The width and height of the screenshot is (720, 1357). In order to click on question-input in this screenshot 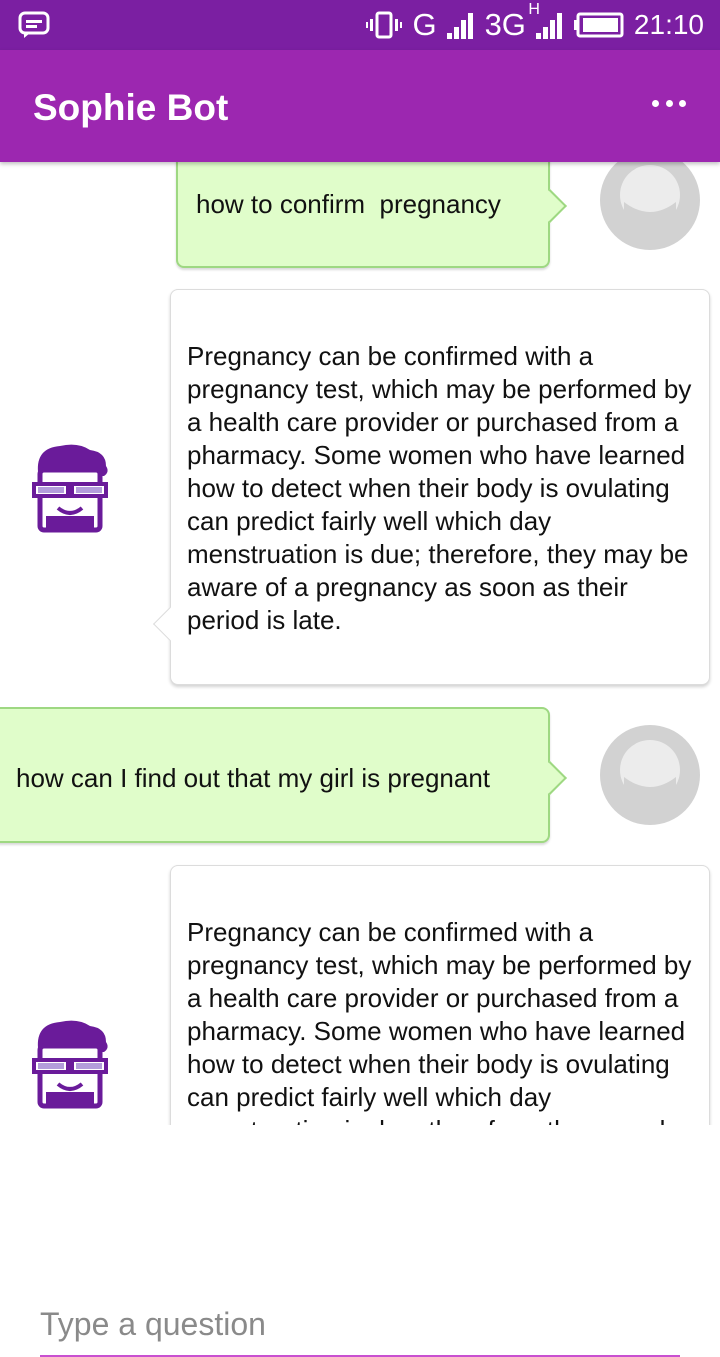, I will do `click(360, 1329)`.